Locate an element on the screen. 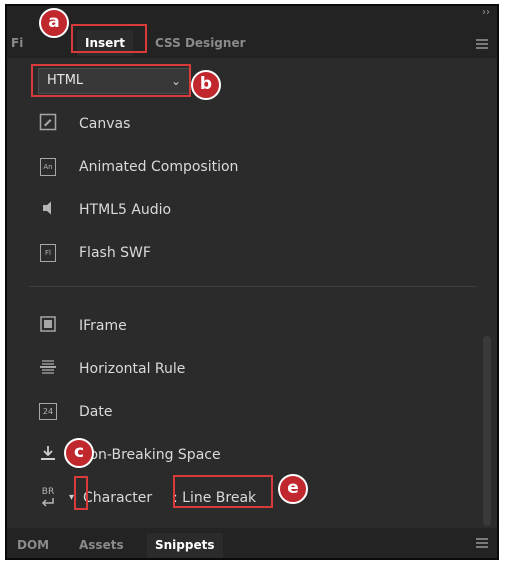 The image size is (505, 565). canvas-icon is located at coordinates (48, 124).